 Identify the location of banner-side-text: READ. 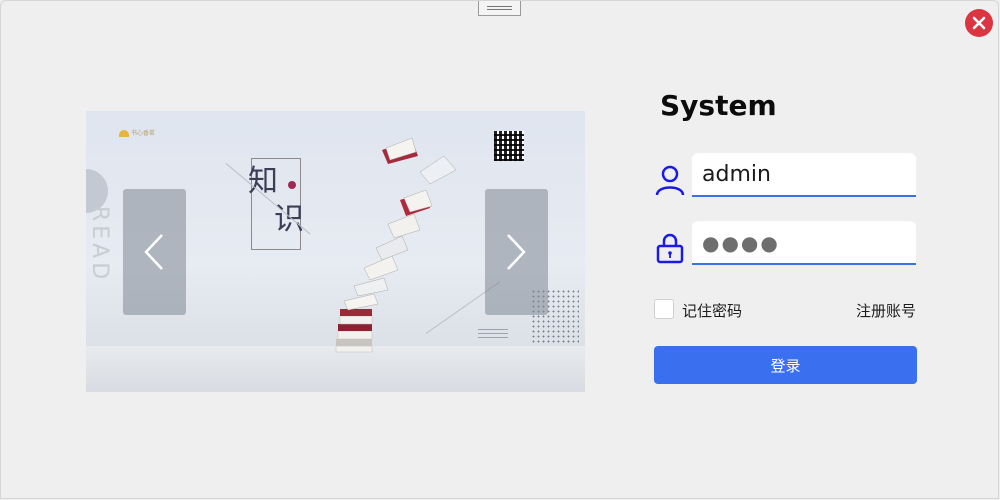
(99, 245).